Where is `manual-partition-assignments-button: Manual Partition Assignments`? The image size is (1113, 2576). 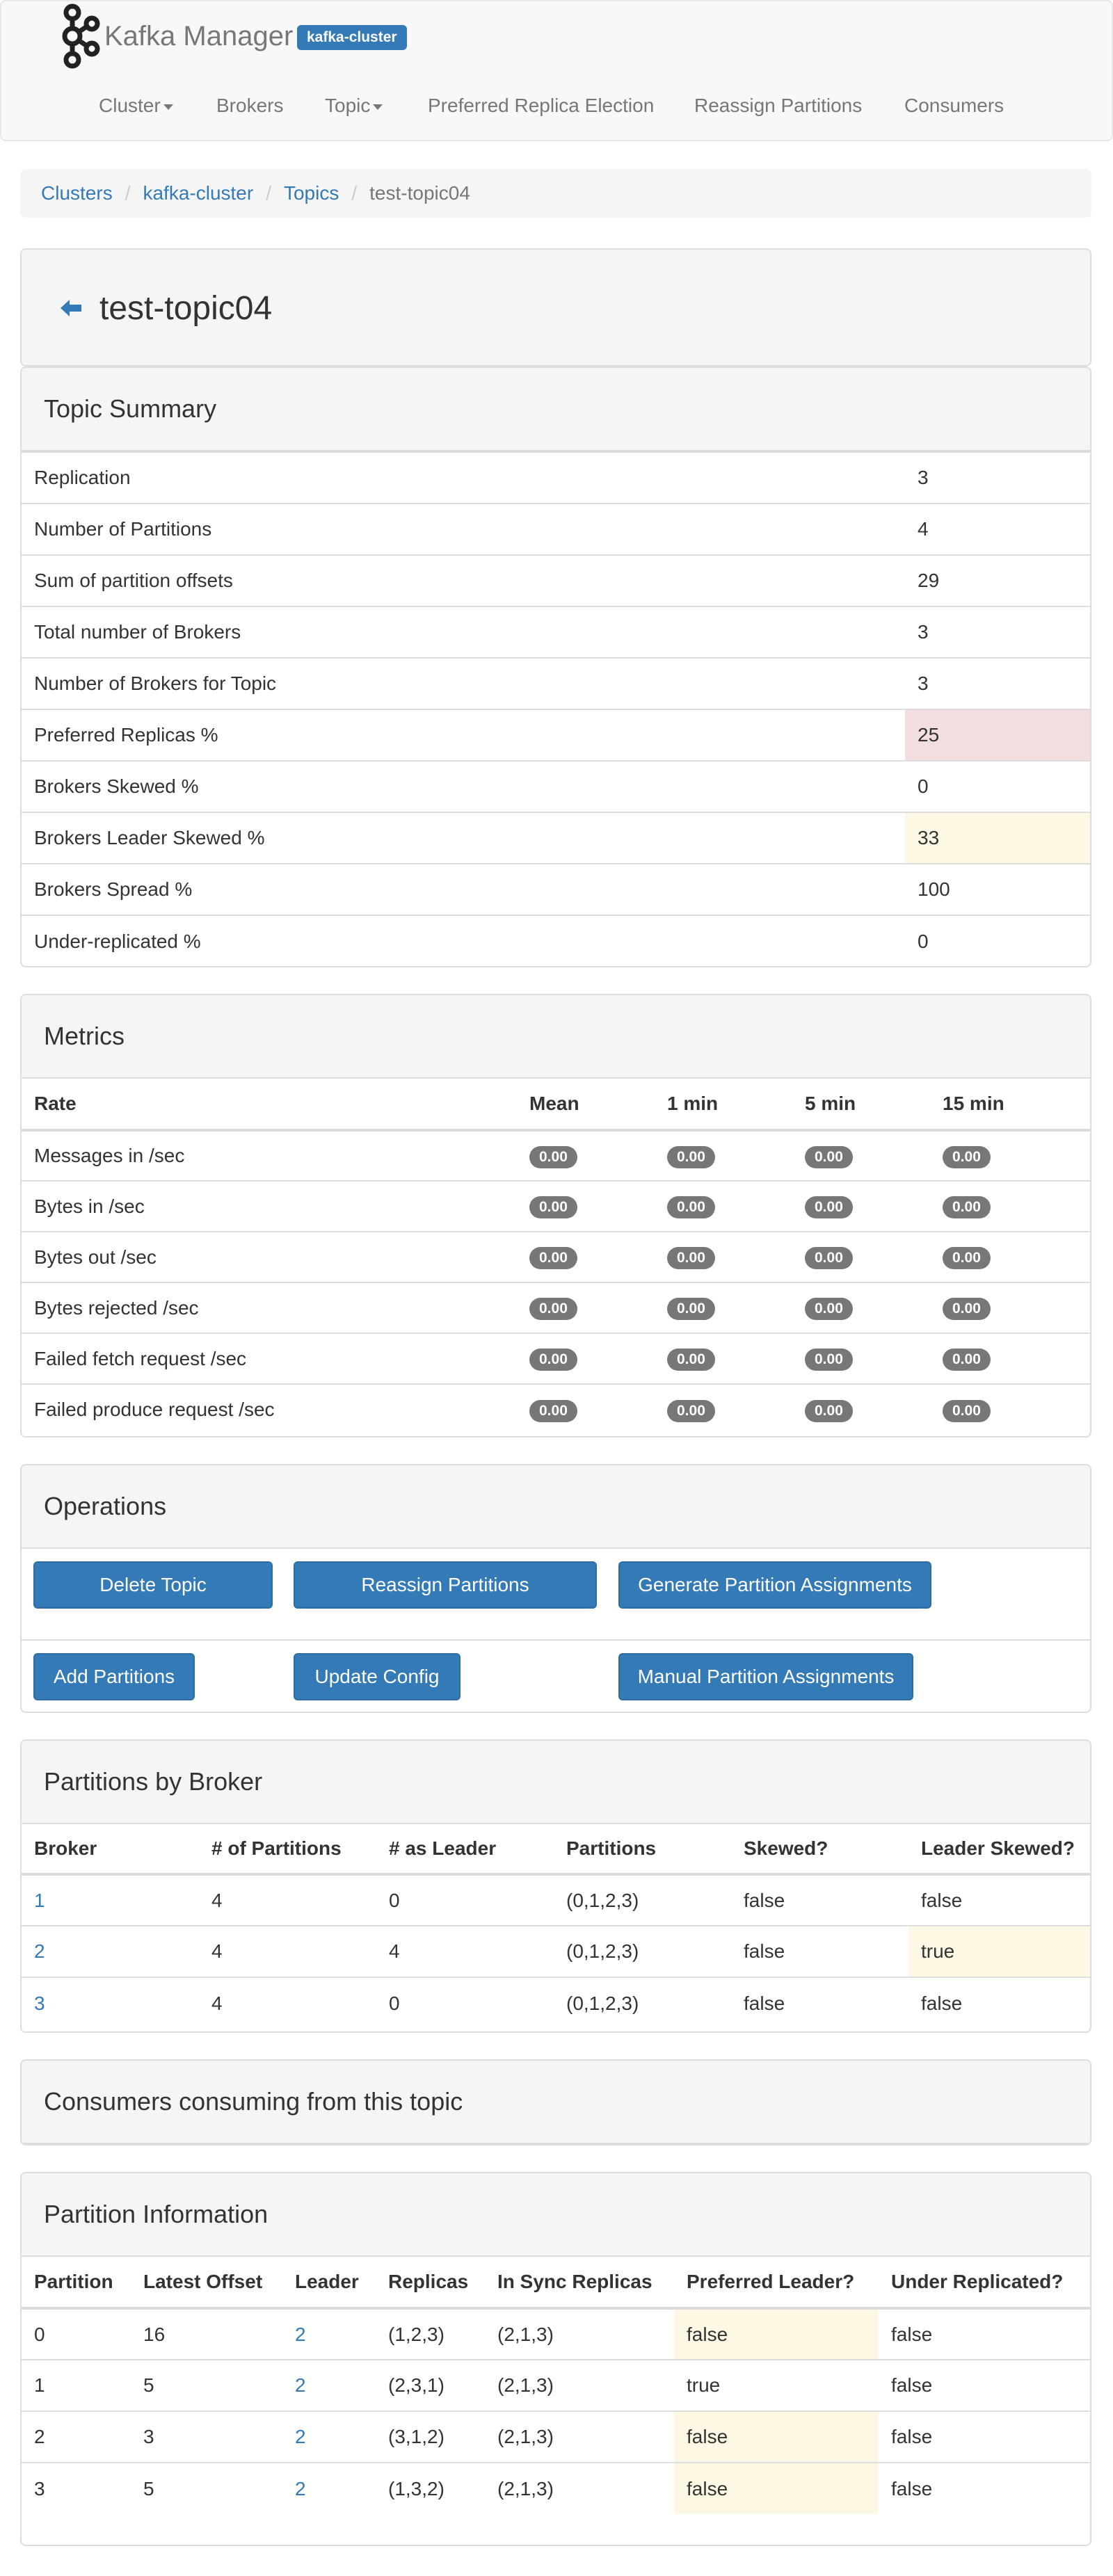 manual-partition-assignments-button: Manual Partition Assignments is located at coordinates (765, 1676).